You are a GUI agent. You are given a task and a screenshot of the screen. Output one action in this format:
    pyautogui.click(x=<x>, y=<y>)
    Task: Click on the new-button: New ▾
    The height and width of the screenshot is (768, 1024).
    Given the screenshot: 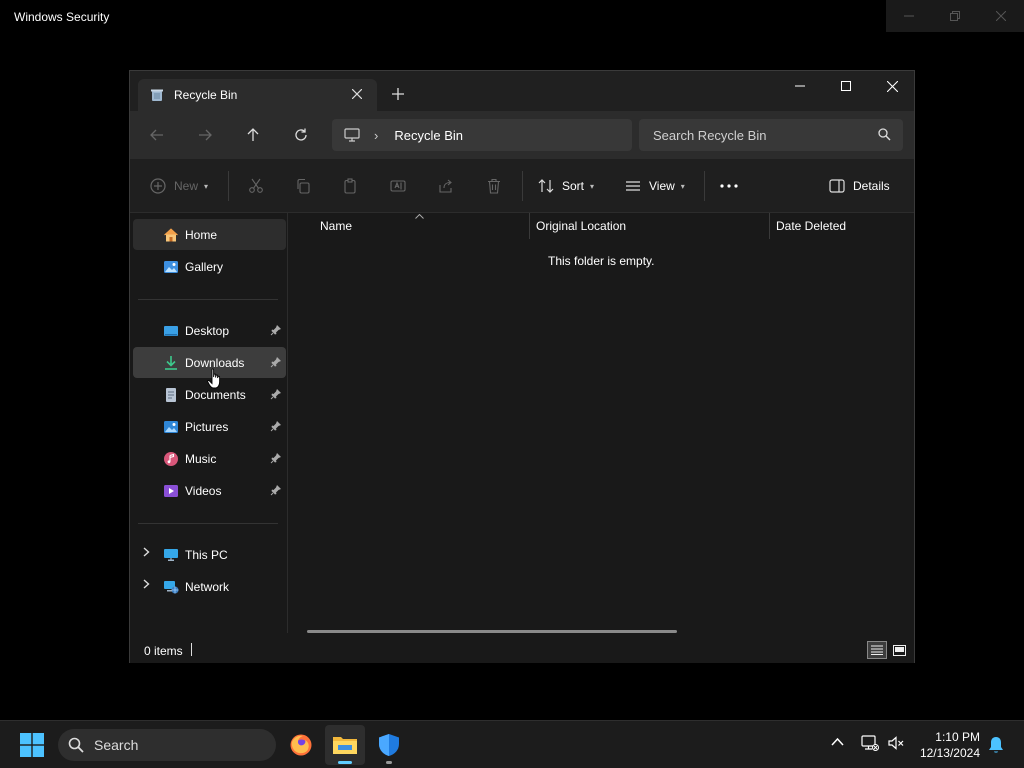 What is the action you would take?
    pyautogui.click(x=179, y=186)
    